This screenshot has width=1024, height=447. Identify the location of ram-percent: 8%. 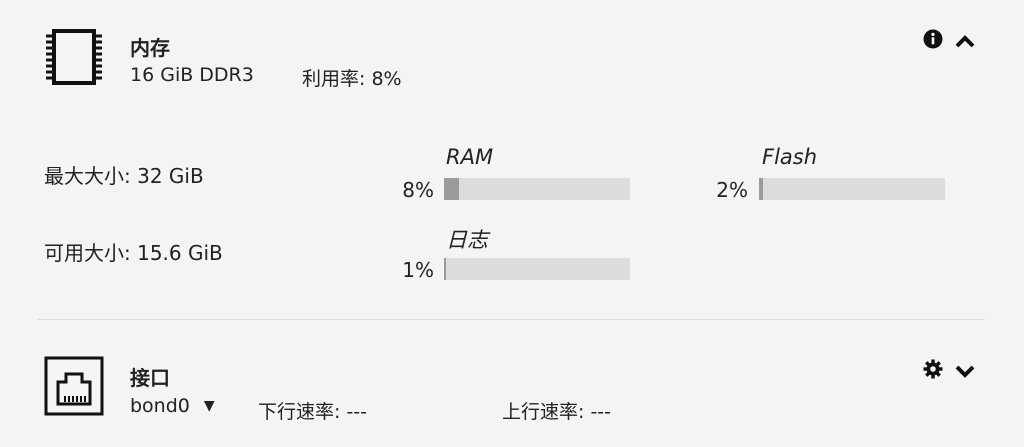
(418, 190).